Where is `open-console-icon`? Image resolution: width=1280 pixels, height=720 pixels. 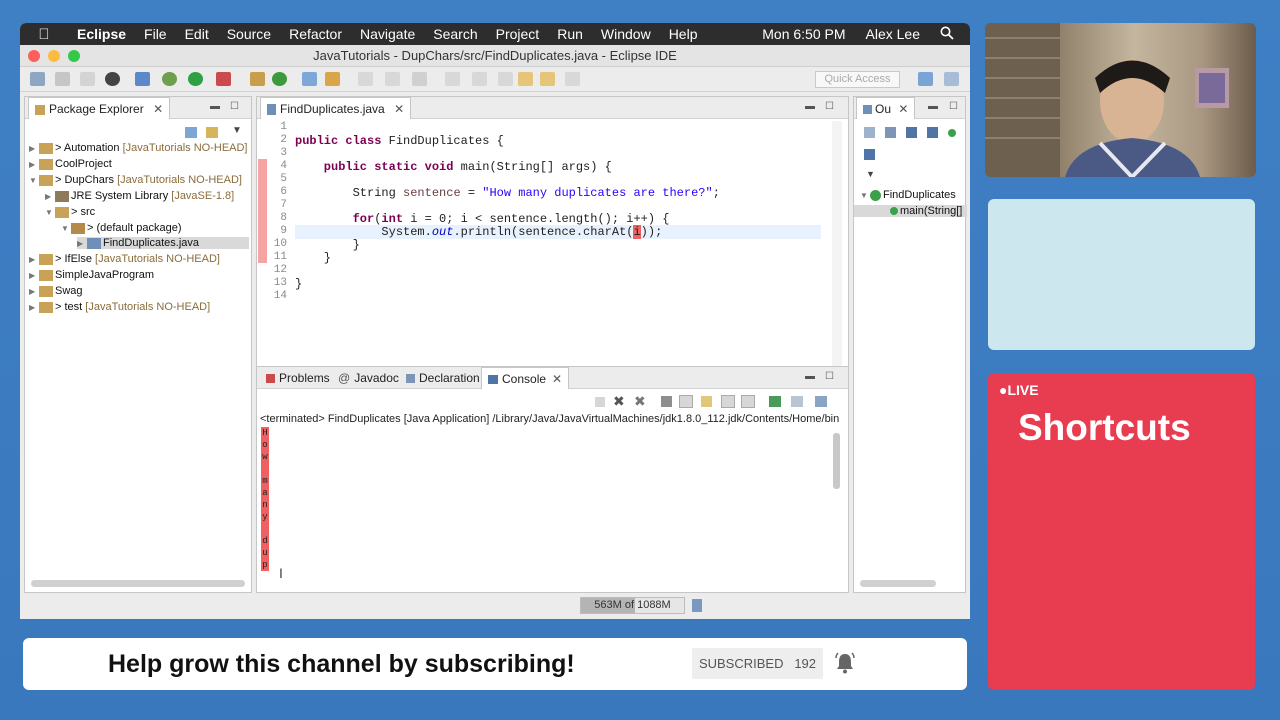
open-console-icon is located at coordinates (821, 401).